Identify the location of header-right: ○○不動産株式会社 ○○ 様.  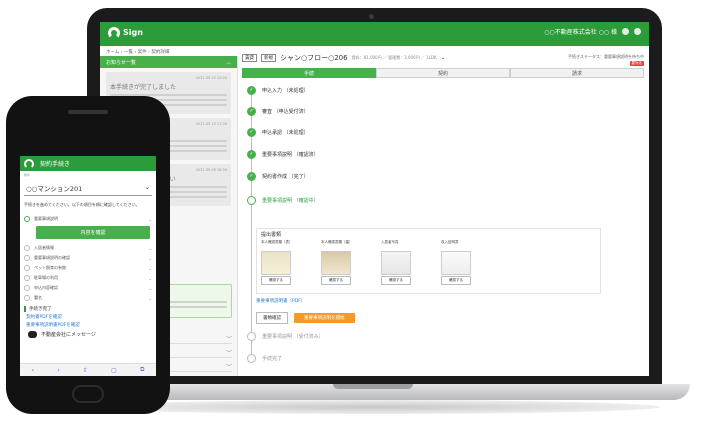
(592, 31).